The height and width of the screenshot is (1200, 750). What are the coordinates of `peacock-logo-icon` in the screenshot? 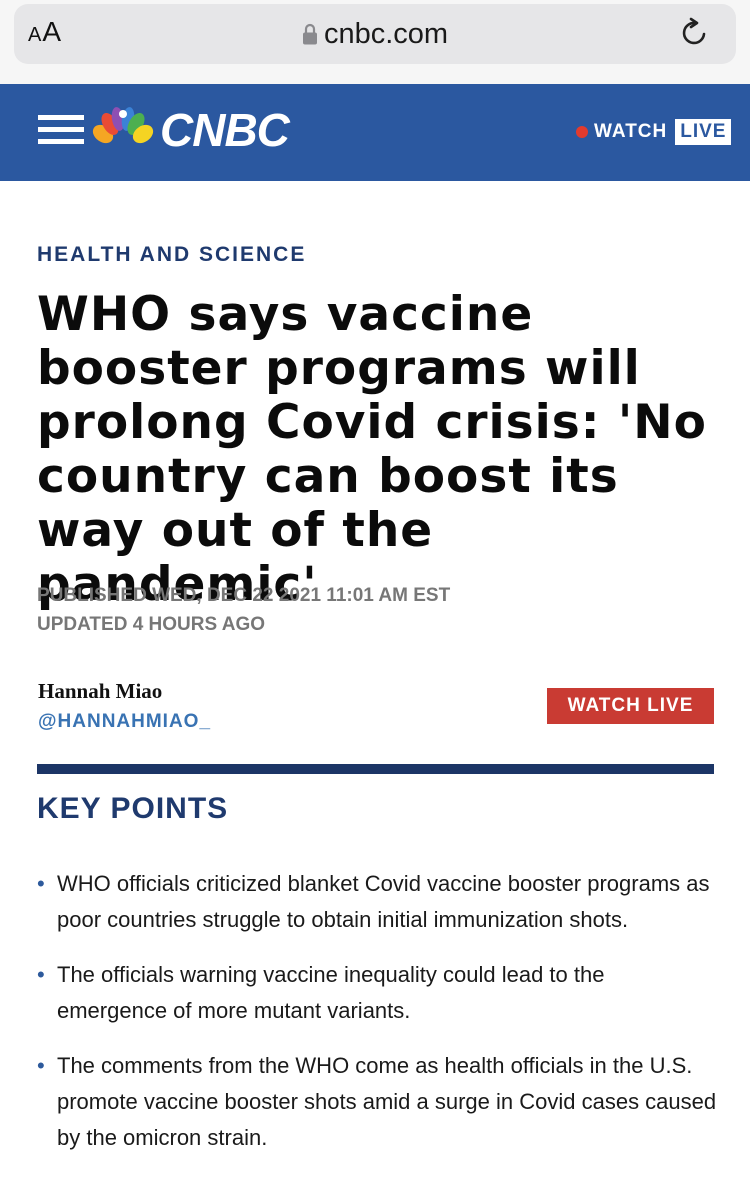 It's located at (123, 125).